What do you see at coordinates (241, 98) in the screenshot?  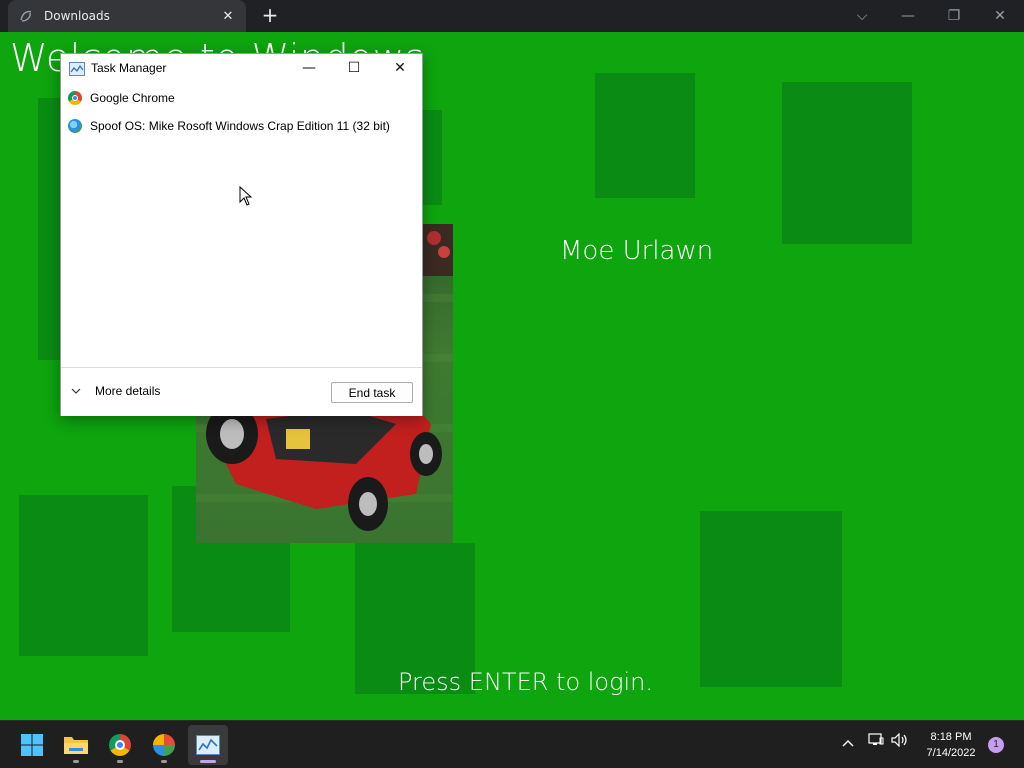 I see `process-row-chrome: Google Chrome` at bounding box center [241, 98].